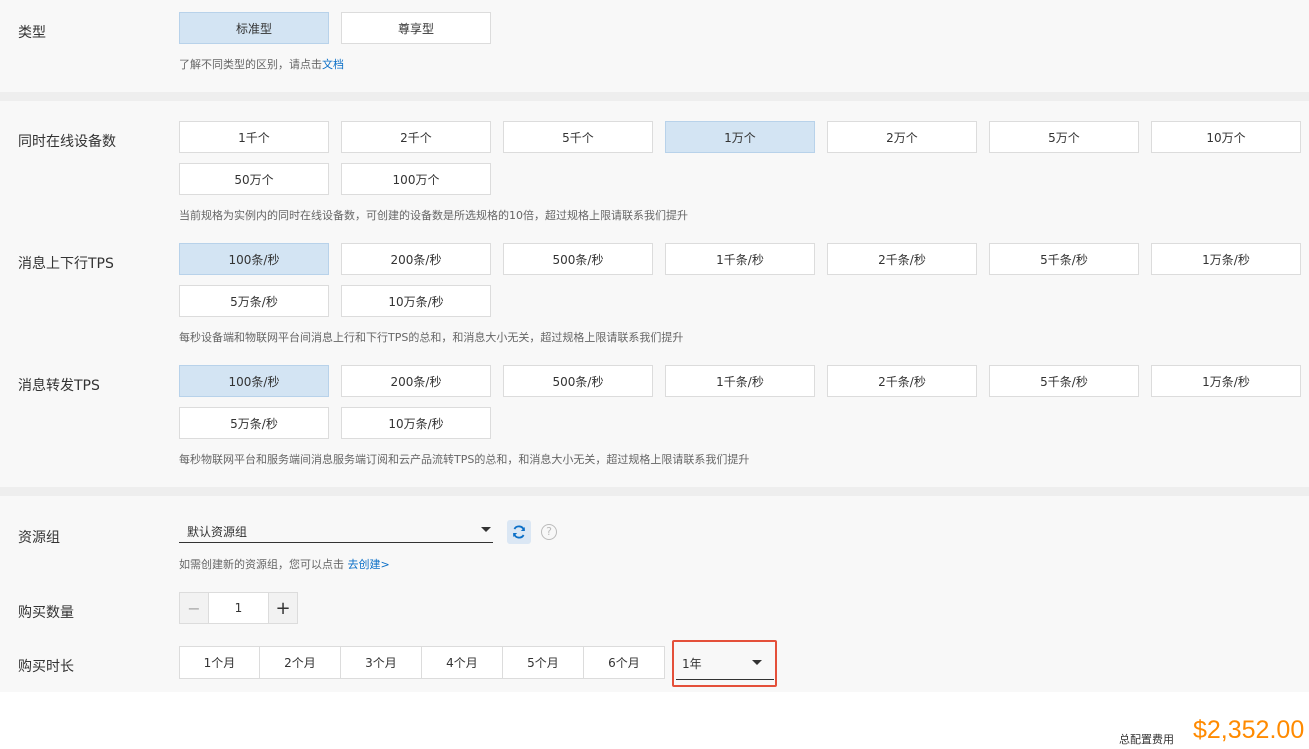 The height and width of the screenshot is (749, 1309). I want to click on duration-option: 1个月, so click(219, 662).